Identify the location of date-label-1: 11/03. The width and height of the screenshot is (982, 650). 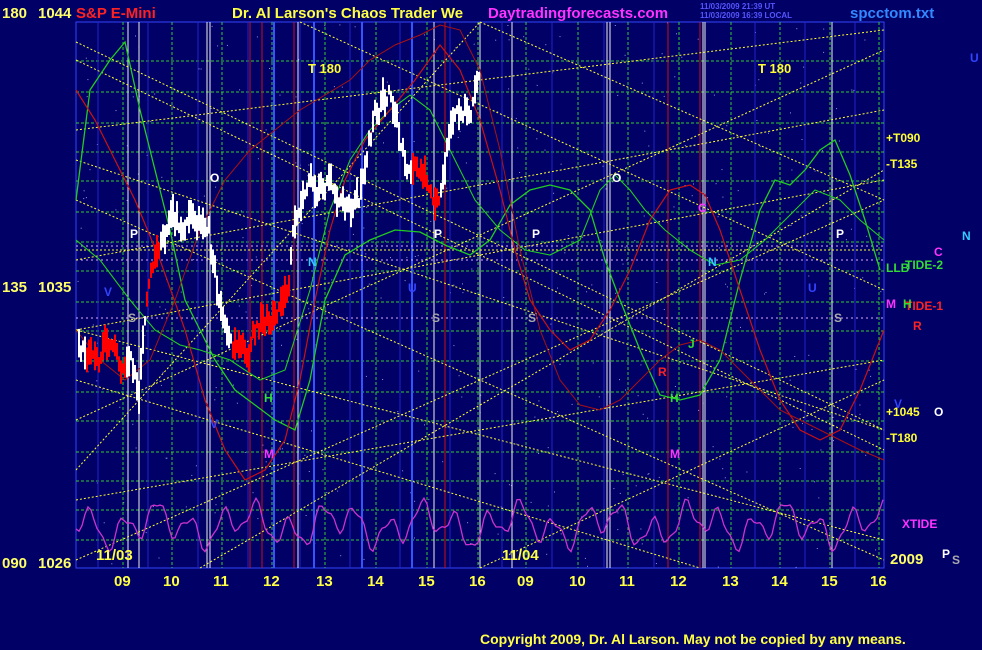
(114, 555).